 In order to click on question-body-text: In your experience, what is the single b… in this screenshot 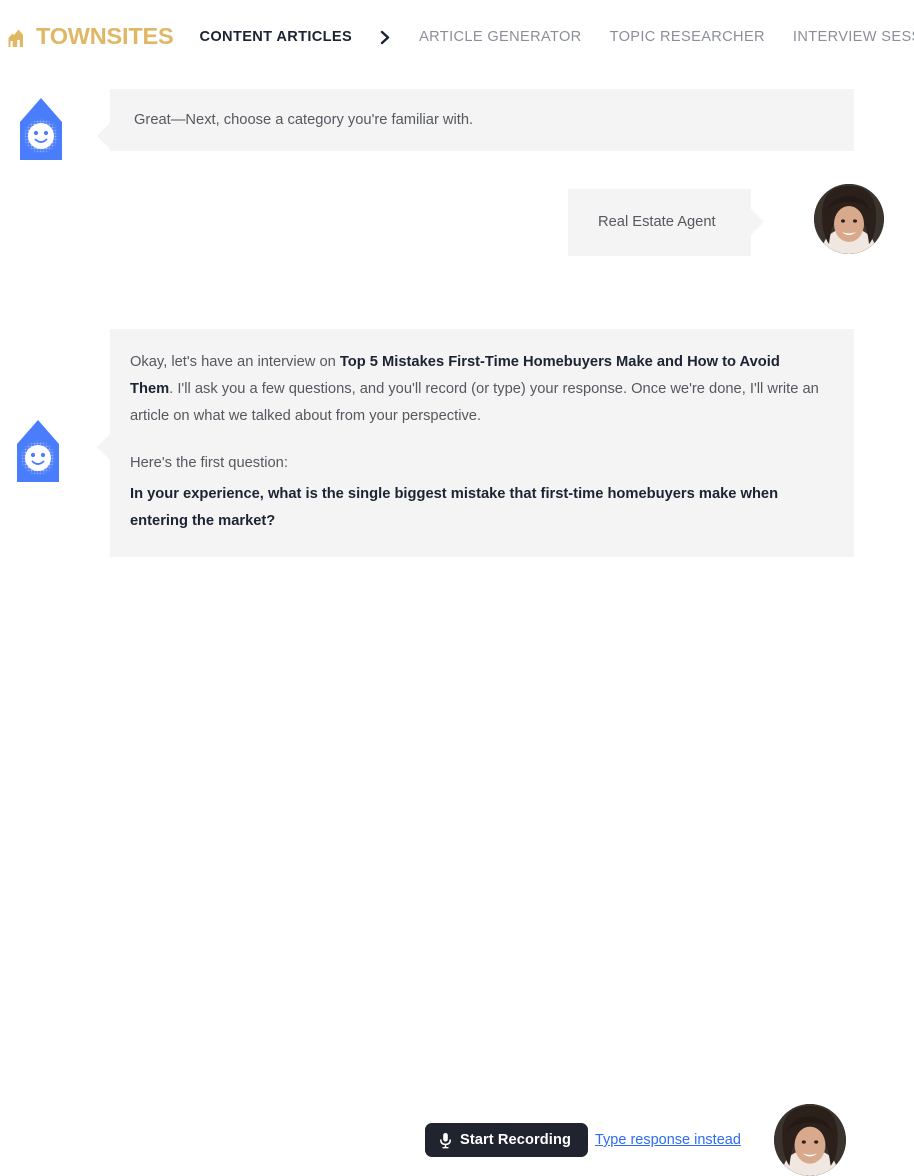, I will do `click(454, 508)`.